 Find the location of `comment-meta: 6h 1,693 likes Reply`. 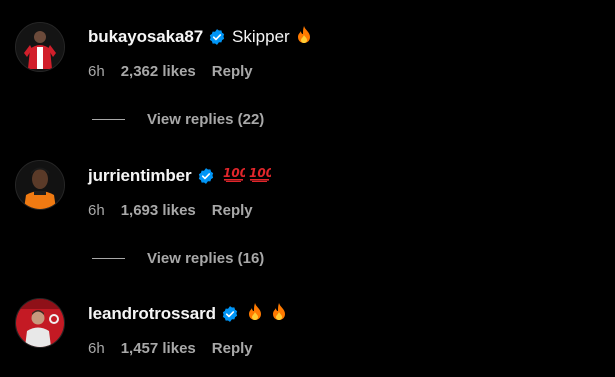

comment-meta: 6h 1,693 likes Reply is located at coordinates (170, 210).